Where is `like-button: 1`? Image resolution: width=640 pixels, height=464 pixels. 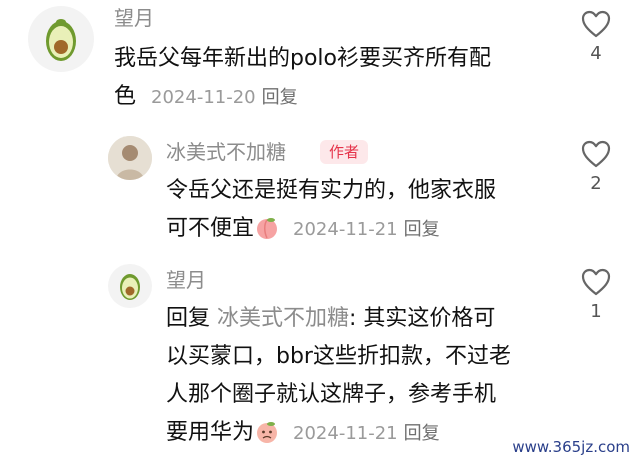
like-button: 1 is located at coordinates (596, 295).